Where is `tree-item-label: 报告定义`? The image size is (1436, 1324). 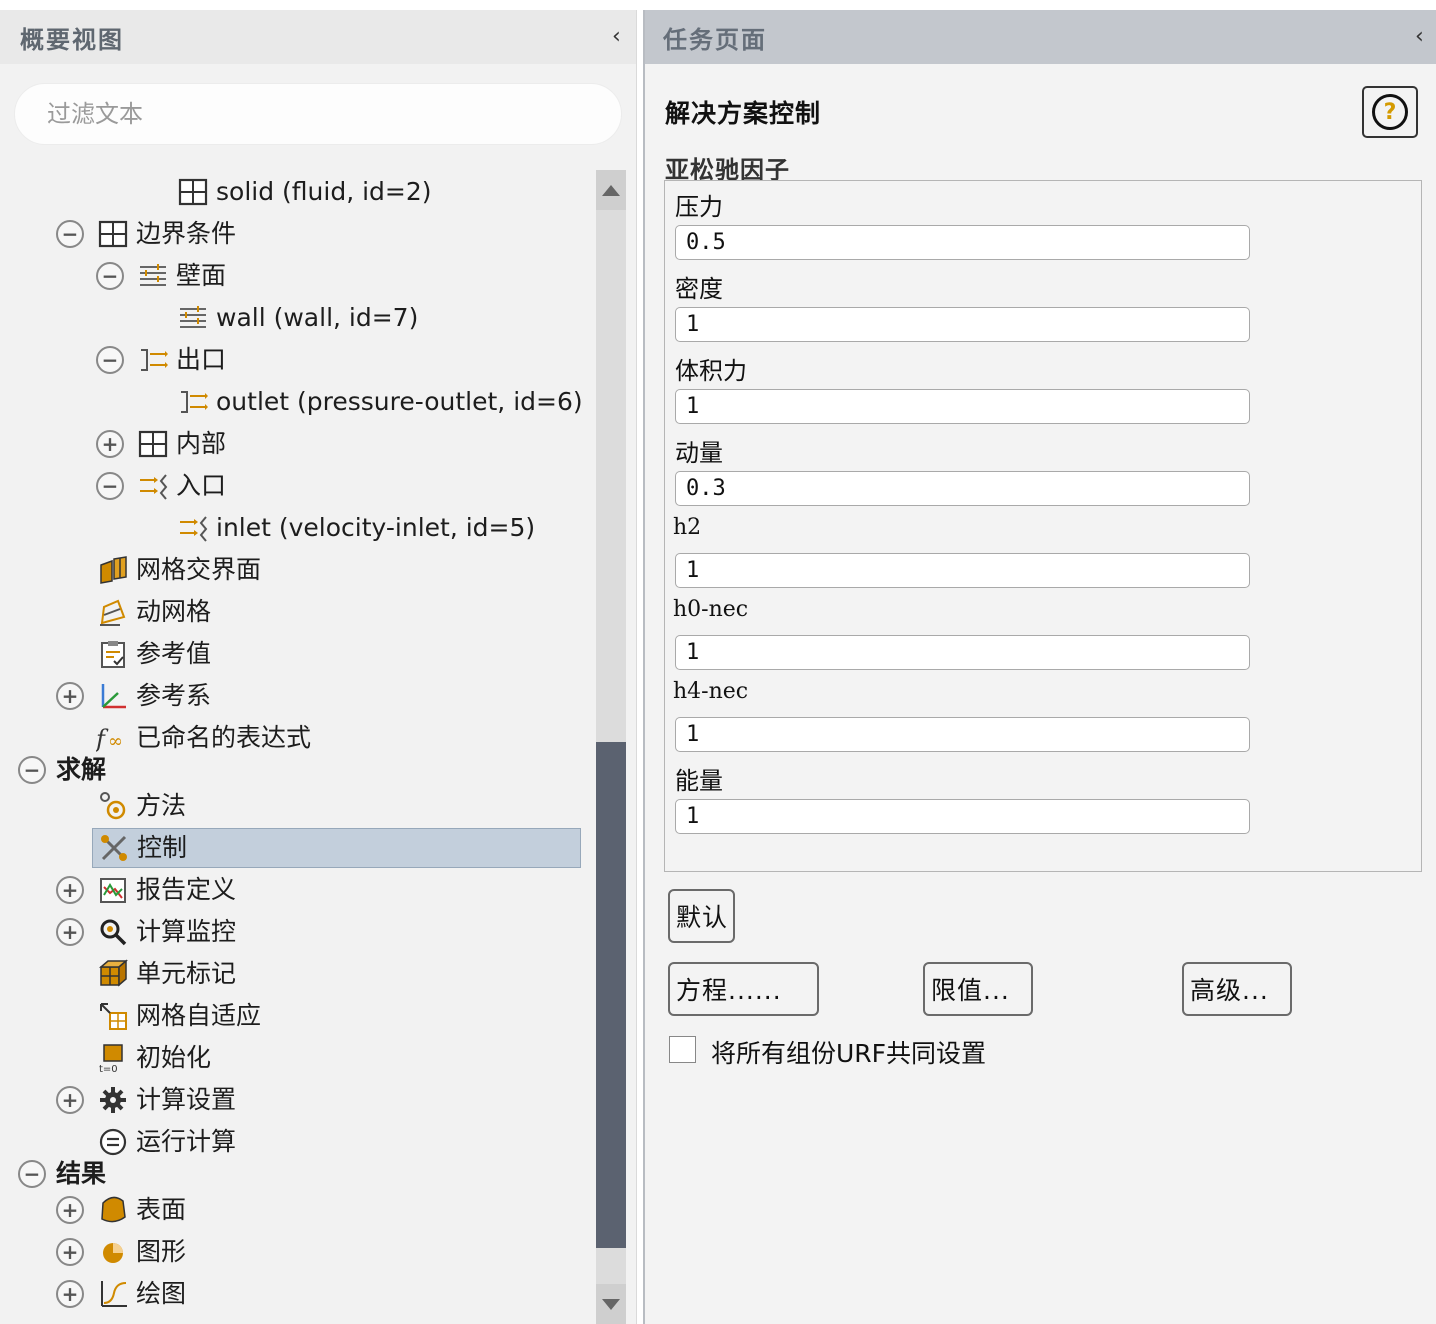
tree-item-label: 报告定义 is located at coordinates (186, 889).